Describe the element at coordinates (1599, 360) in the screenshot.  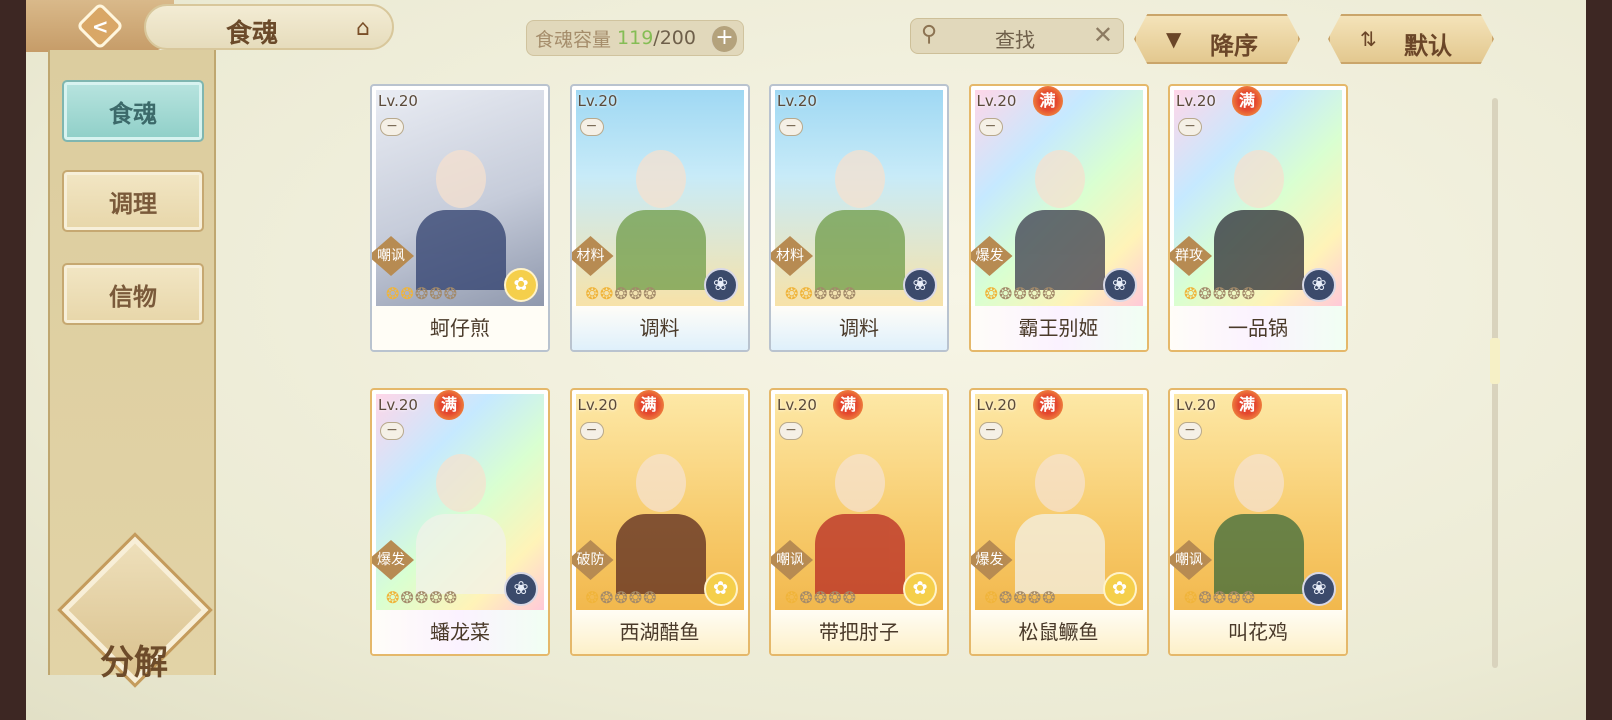
I see `right-border` at that location.